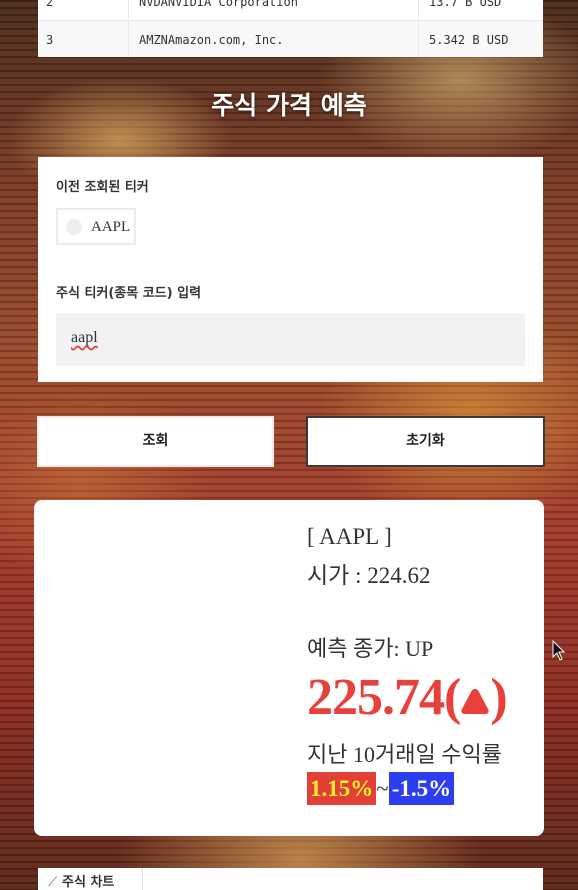  I want to click on history-chip-aapl: AAPL, so click(96, 226).